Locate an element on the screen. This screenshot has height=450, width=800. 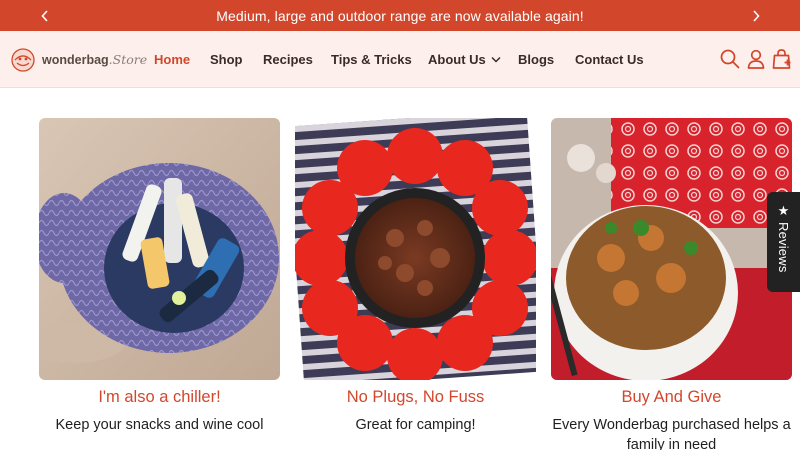
reviews-tab: ★ Reviews is located at coordinates (783, 242).